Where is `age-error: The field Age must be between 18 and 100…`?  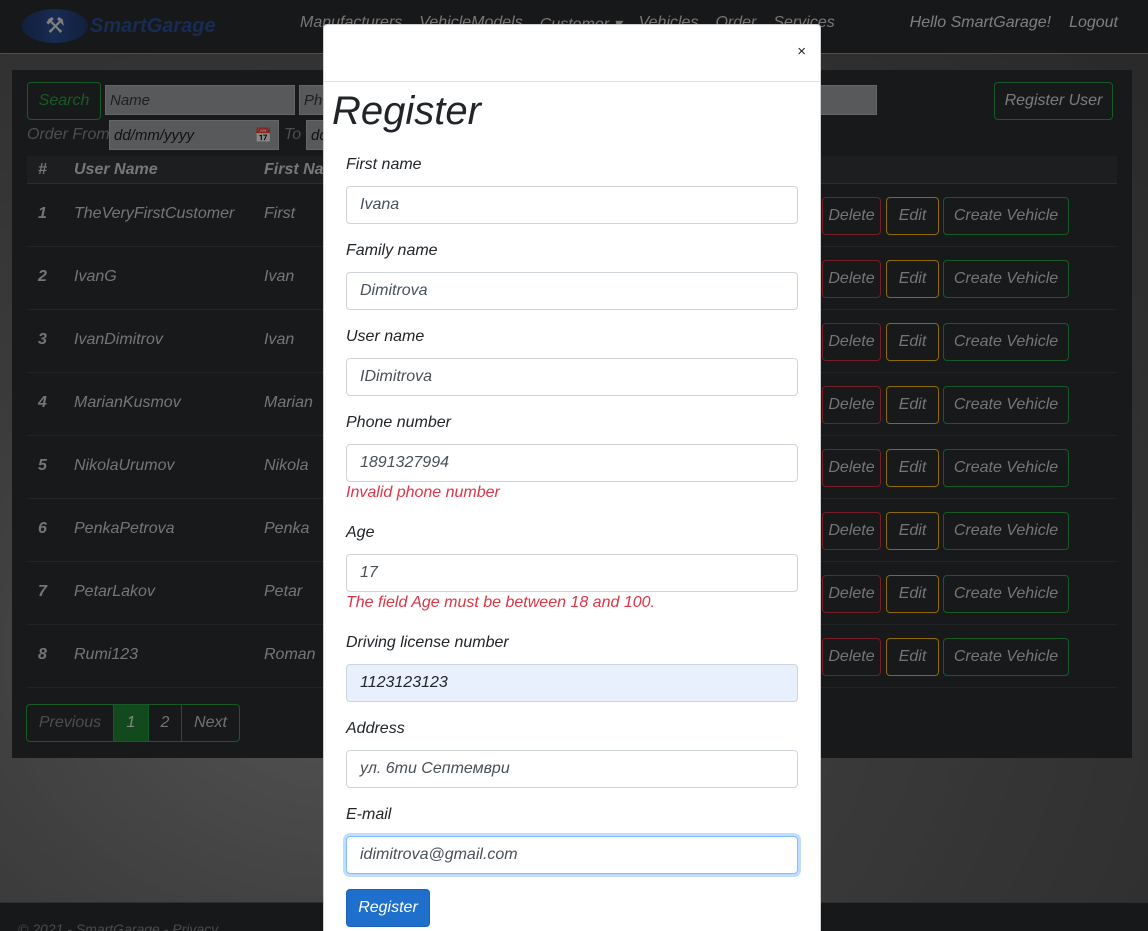 age-error: The field Age must be between 18 and 100… is located at coordinates (500, 602).